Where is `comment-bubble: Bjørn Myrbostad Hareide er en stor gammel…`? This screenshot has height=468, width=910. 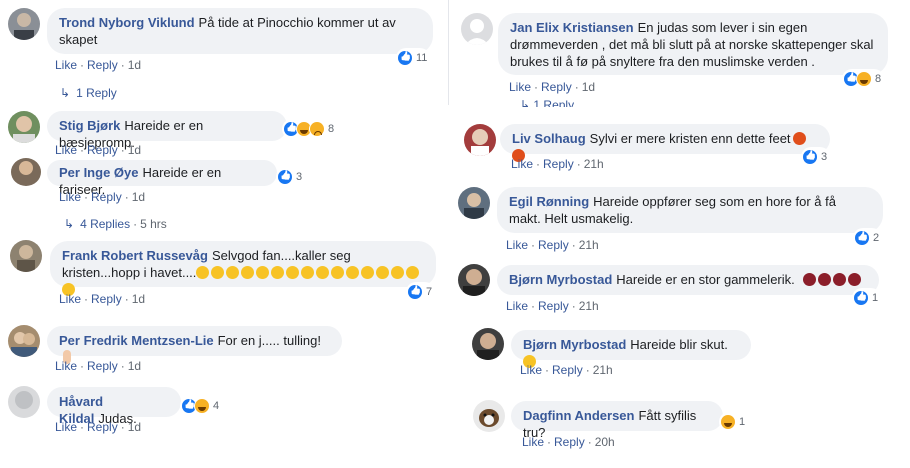 comment-bubble: Bjørn Myrbostad Hareide er en stor gammel… is located at coordinates (688, 280).